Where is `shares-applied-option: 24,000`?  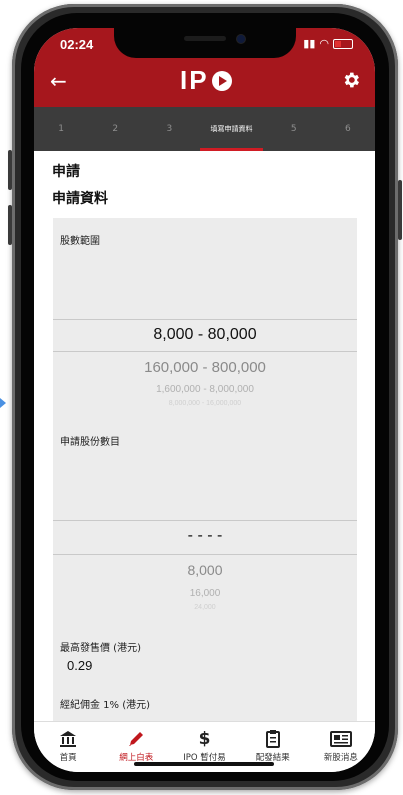
shares-applied-option: 24,000 is located at coordinates (205, 607).